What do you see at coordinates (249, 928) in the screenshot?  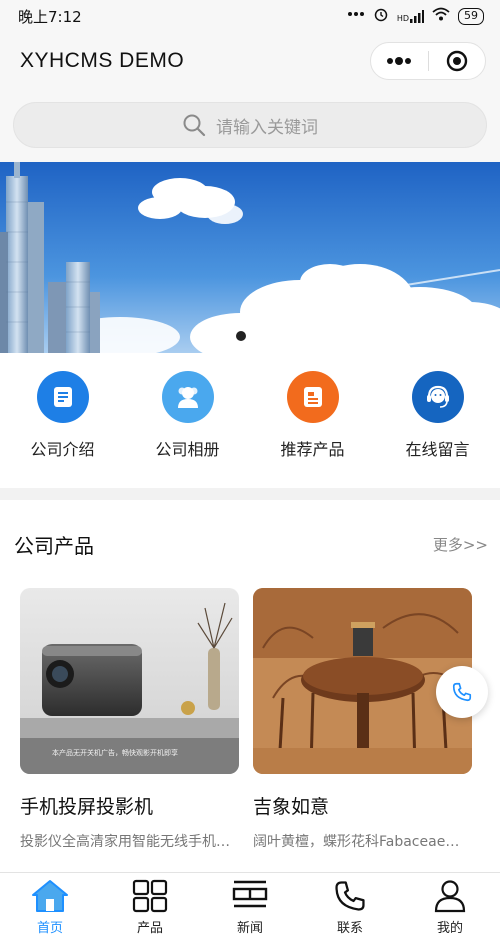 I see `tab-label: 新闻` at bounding box center [249, 928].